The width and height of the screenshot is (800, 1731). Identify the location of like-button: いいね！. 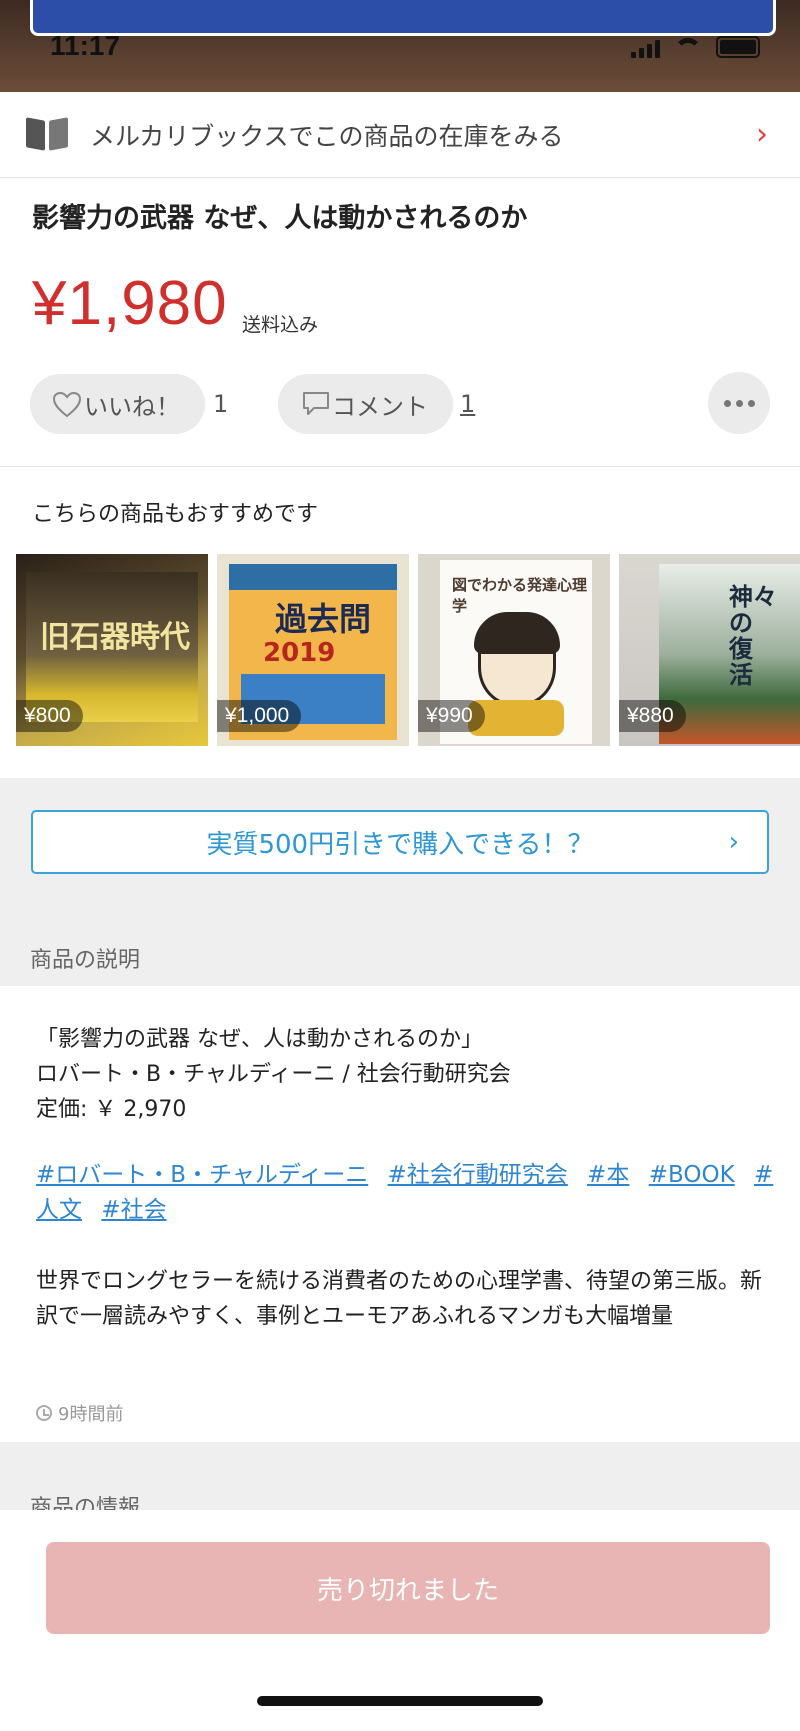
(117, 404).